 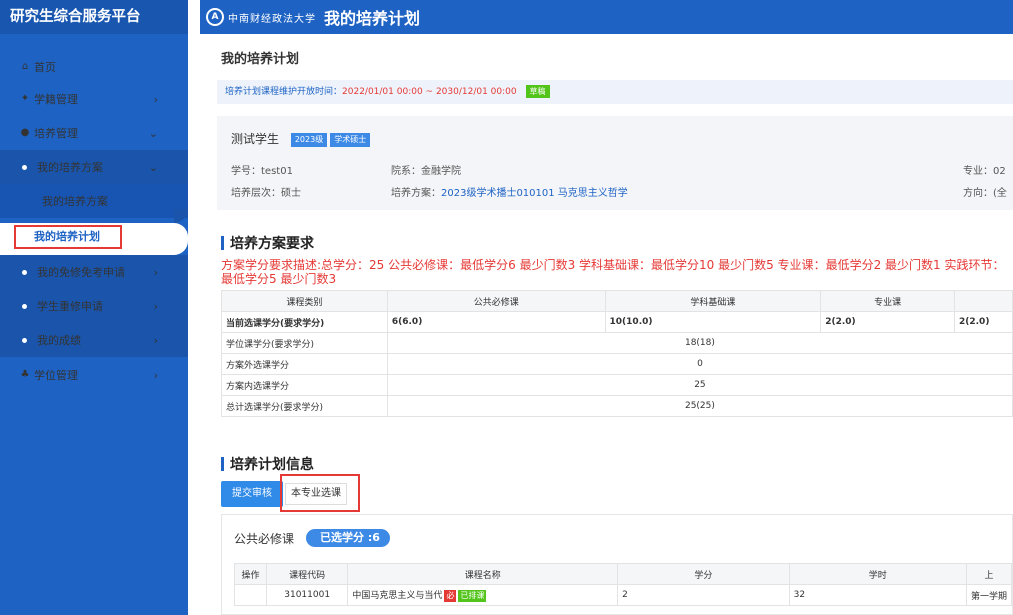 I want to click on sidebar-item-my-grades: 我的成绩 ›, so click(x=94, y=340).